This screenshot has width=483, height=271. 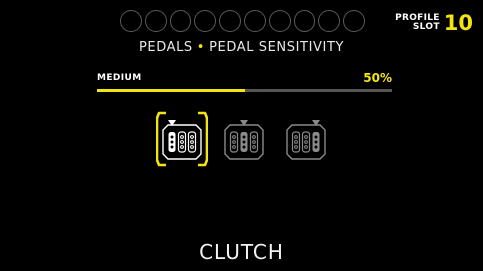 I want to click on sensitivity-slider-fill, so click(x=171, y=90).